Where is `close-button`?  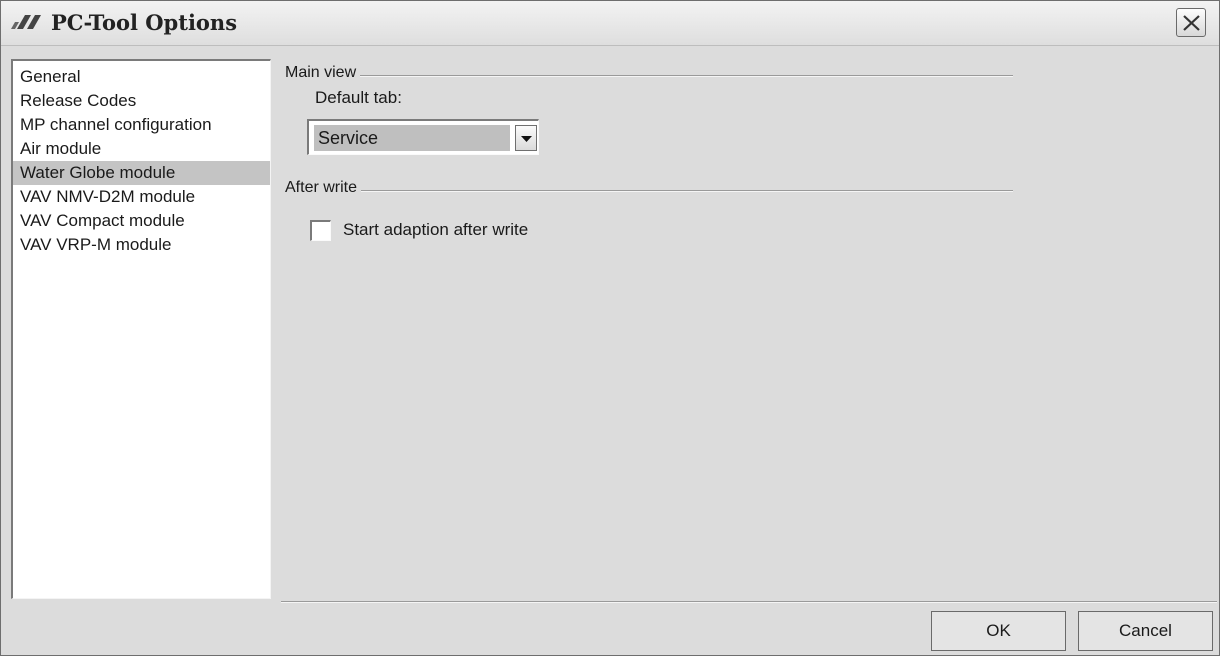
close-button is located at coordinates (1191, 22).